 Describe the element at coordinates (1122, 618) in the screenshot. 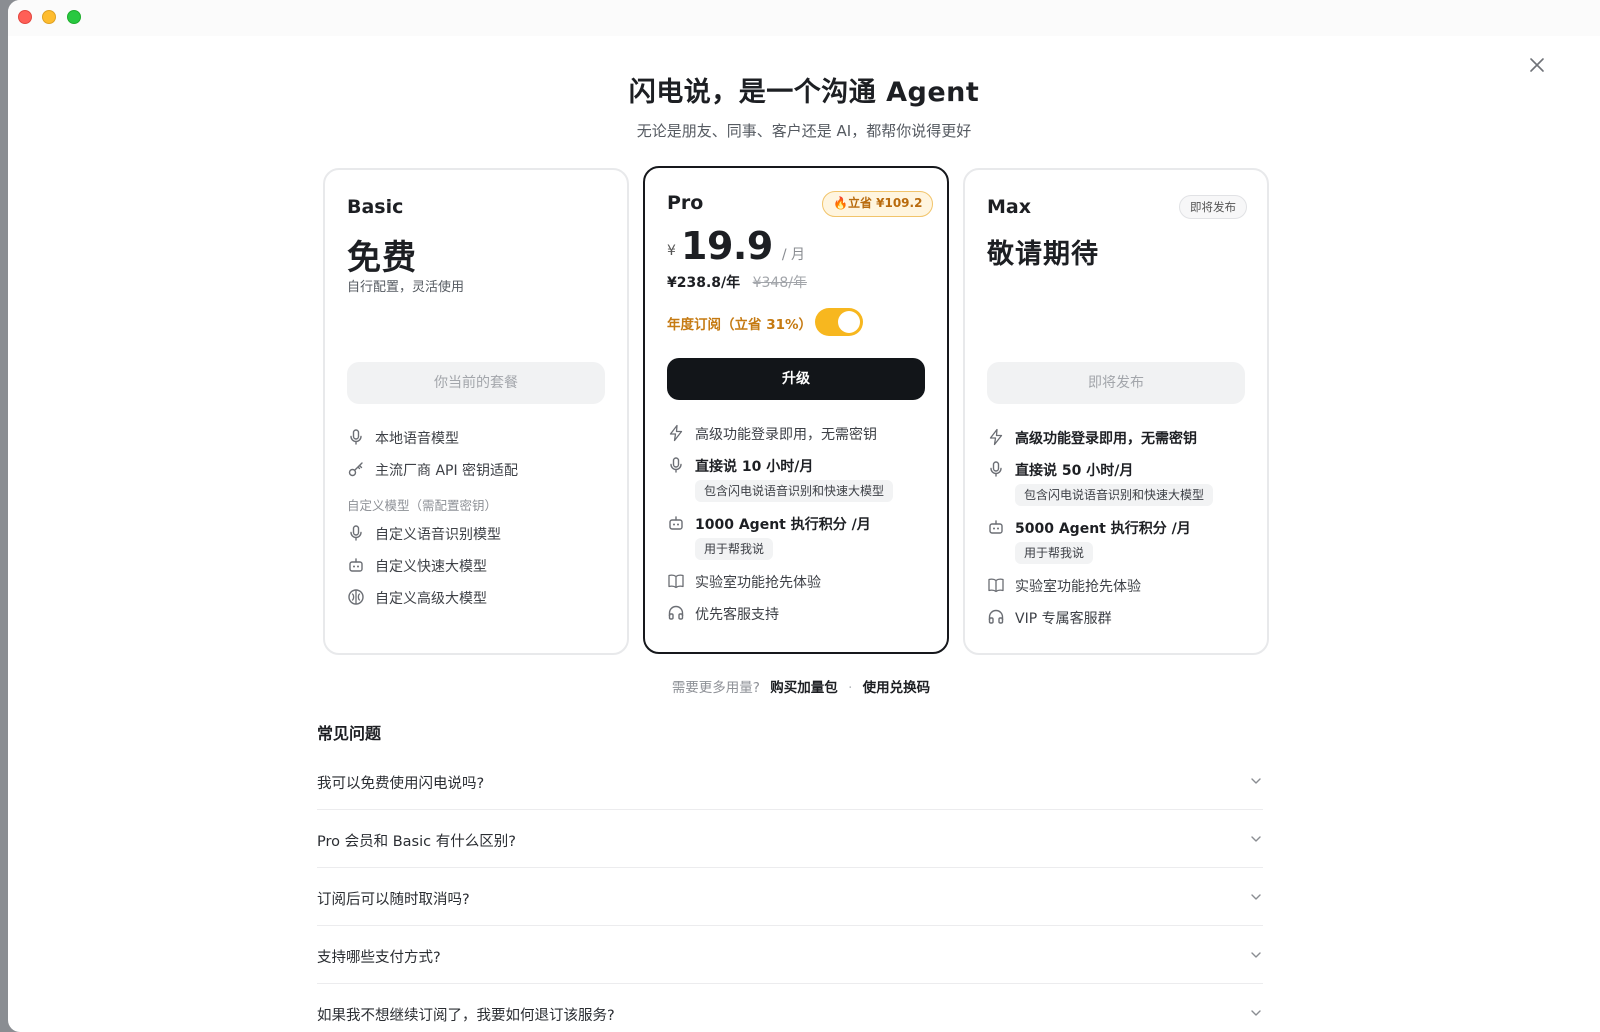

I see `feature-item: VIP 专属客服群` at that location.